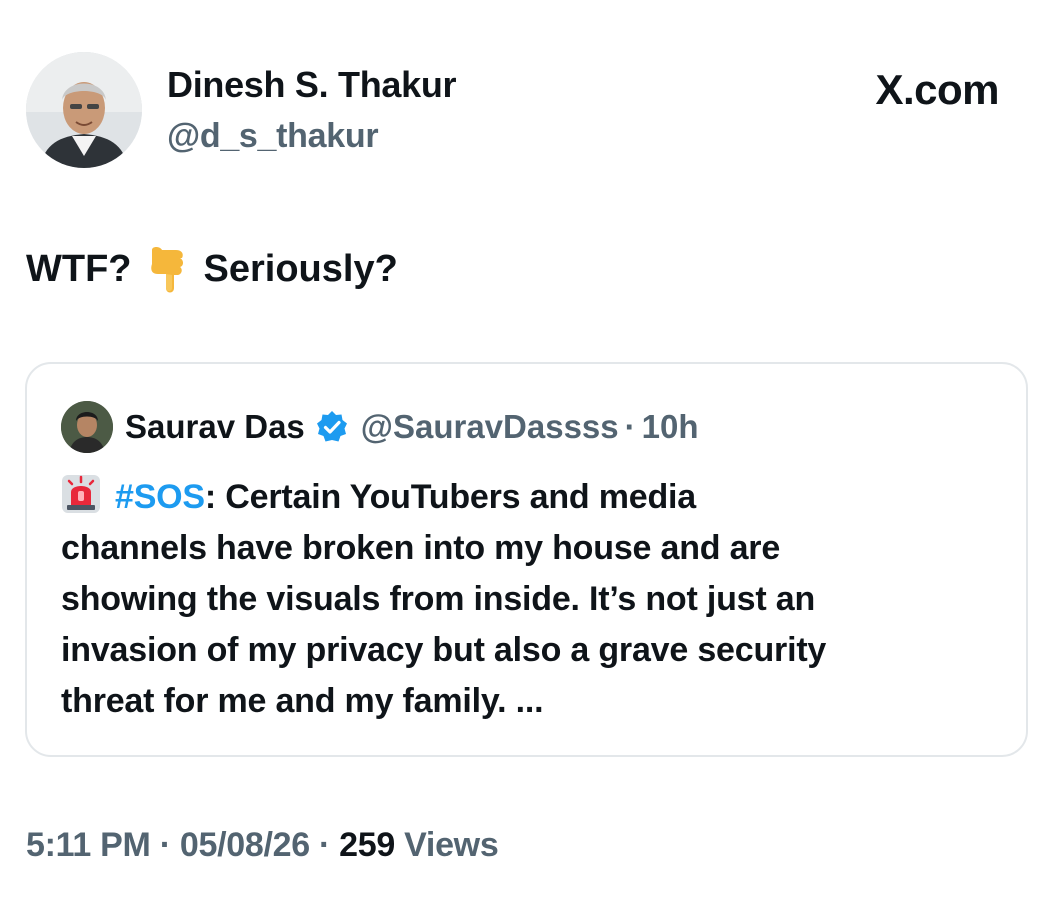  Describe the element at coordinates (168, 269) in the screenshot. I see `pointing-down-emoji-icon` at that location.